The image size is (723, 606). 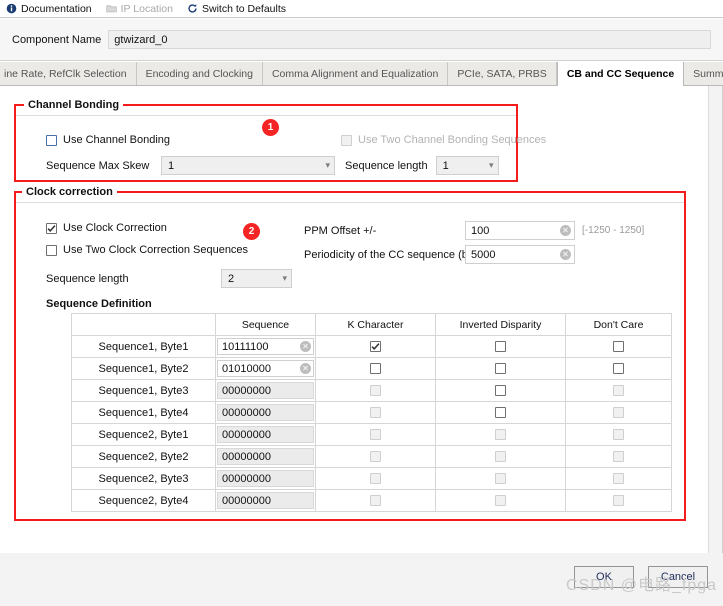 What do you see at coordinates (106, 228) in the screenshot?
I see `use-clock-correction-row: Use Clock Correction` at bounding box center [106, 228].